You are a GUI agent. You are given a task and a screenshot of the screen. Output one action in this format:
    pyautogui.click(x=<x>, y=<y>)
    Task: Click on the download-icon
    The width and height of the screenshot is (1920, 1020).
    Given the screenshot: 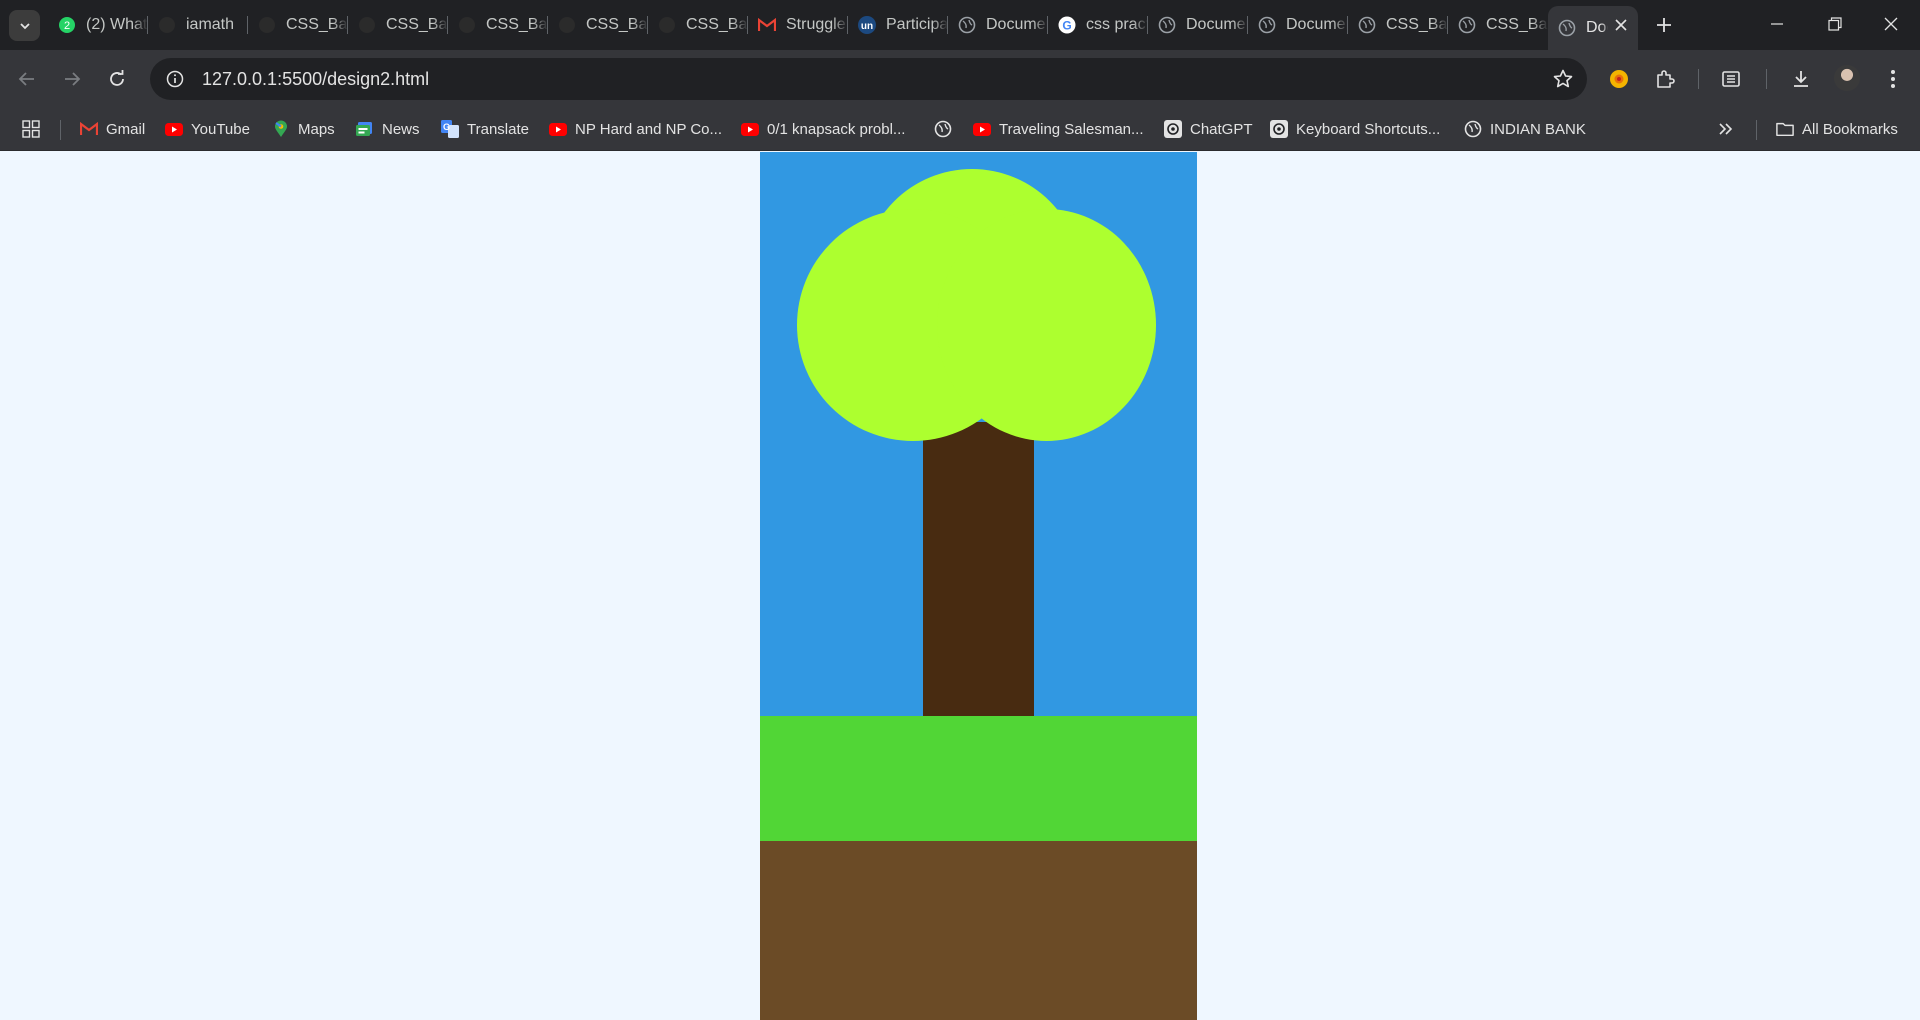 What is the action you would take?
    pyautogui.click(x=1801, y=79)
    